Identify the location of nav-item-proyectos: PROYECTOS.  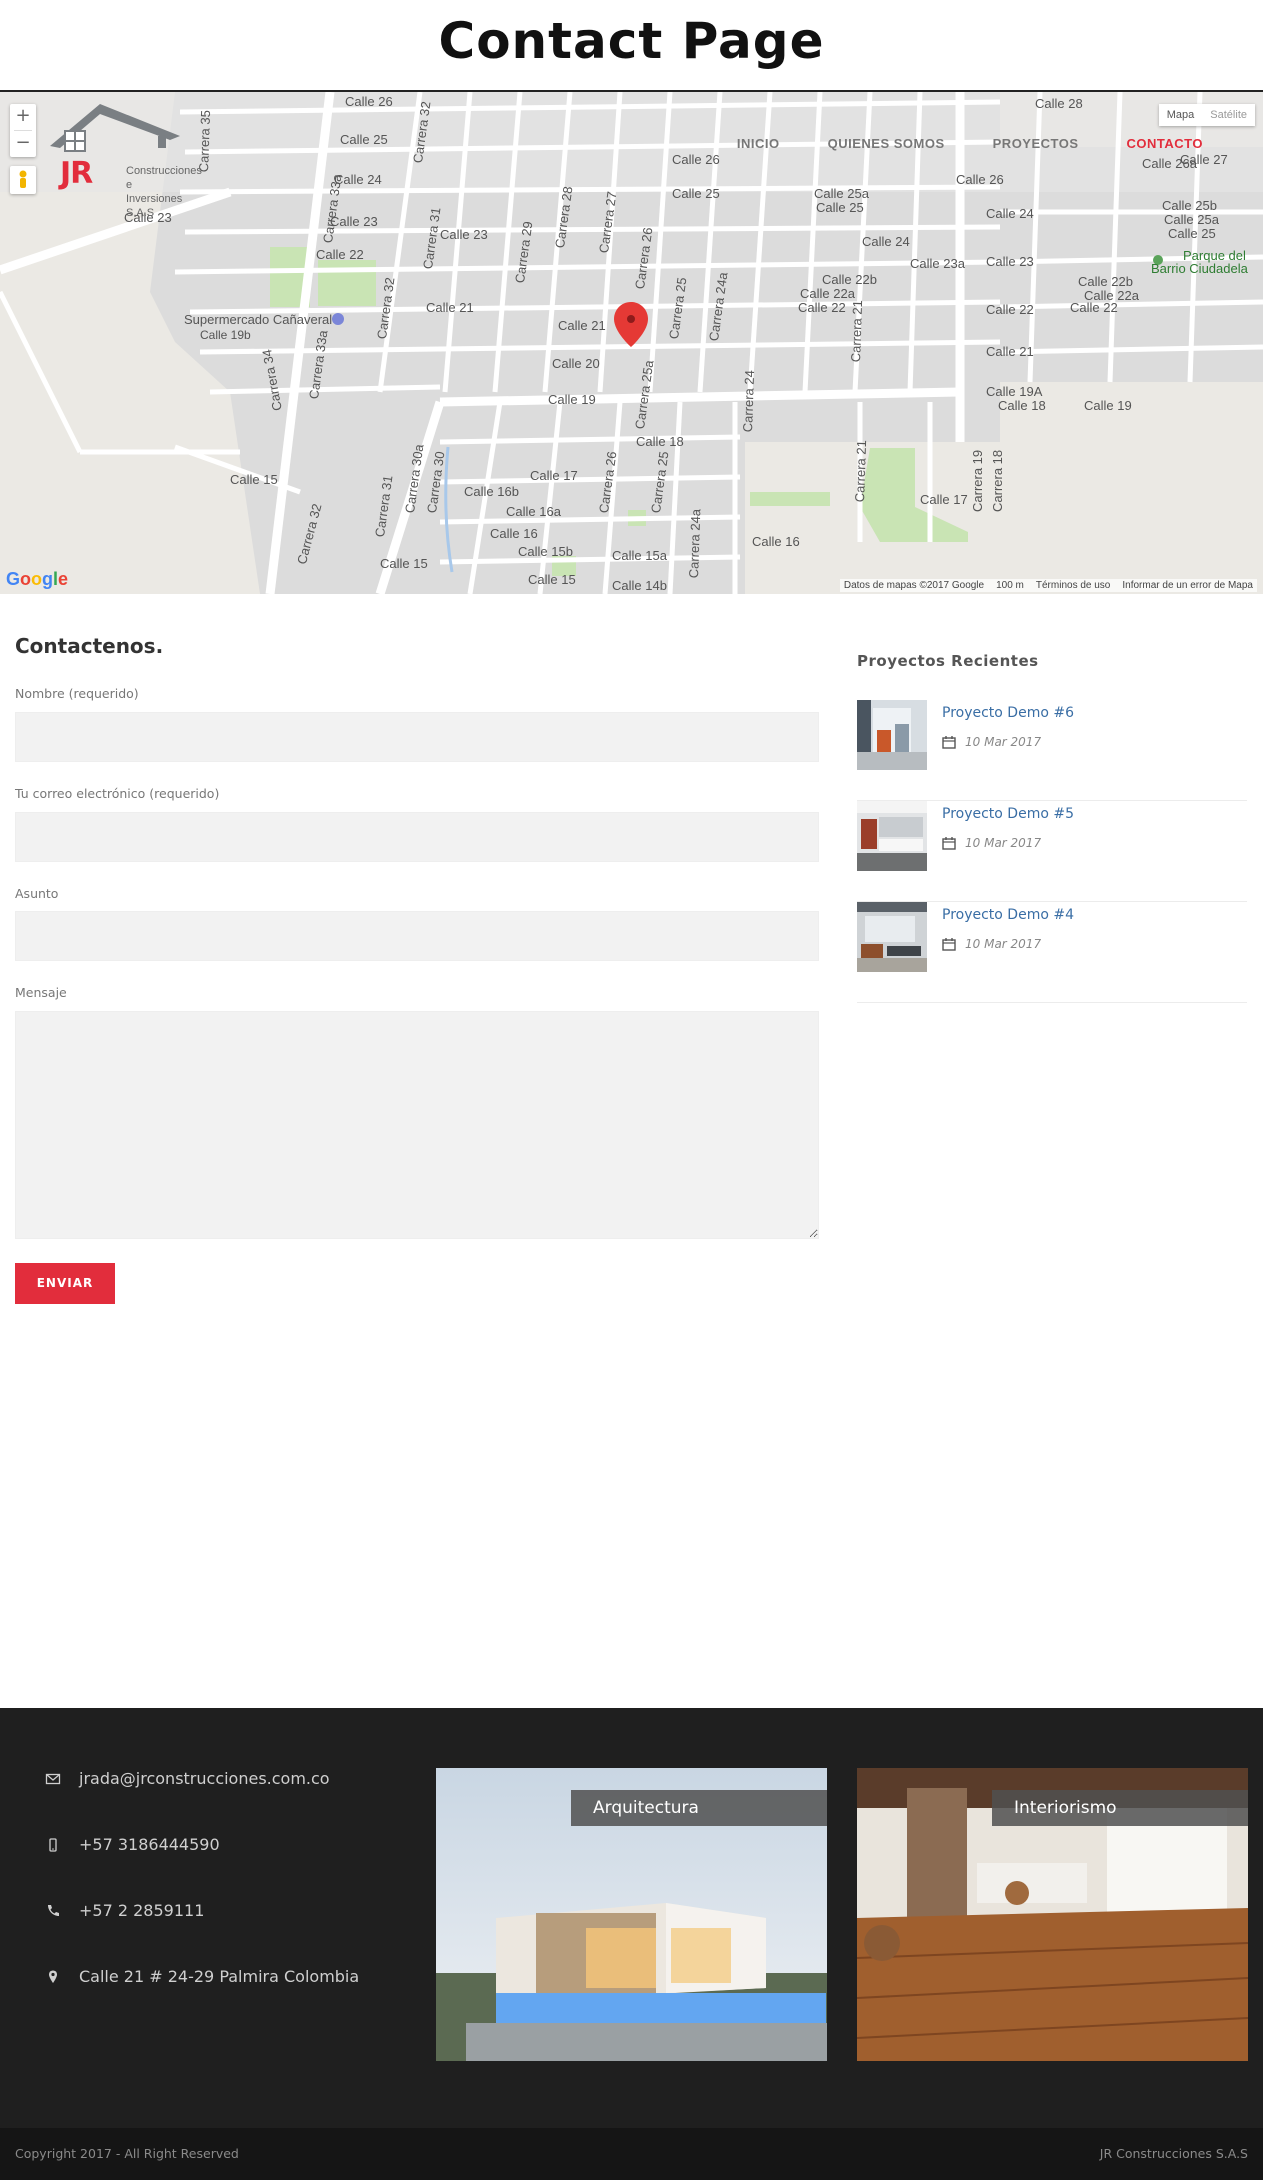
(1036, 143).